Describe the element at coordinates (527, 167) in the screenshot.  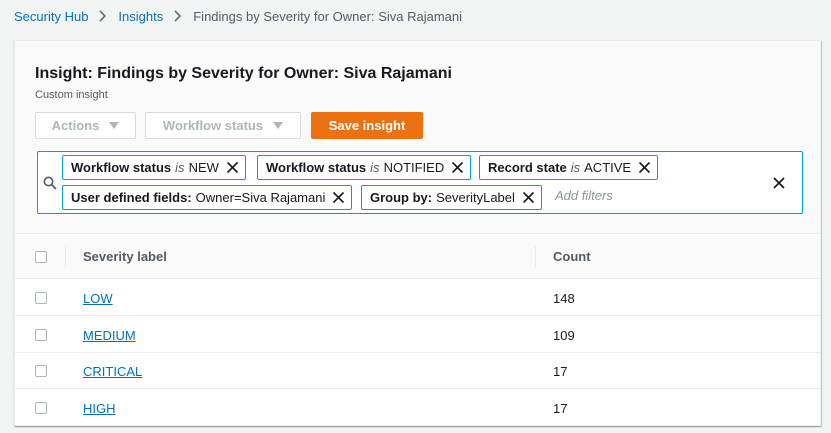
I see `chip-key: Record state` at that location.